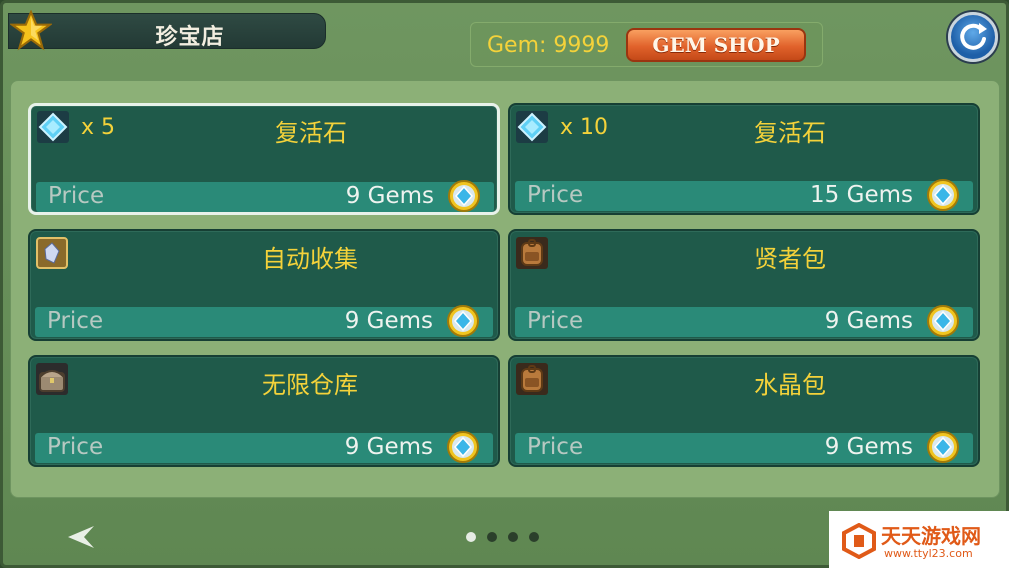  Describe the element at coordinates (584, 127) in the screenshot. I see `item-quantity: x 10` at that location.